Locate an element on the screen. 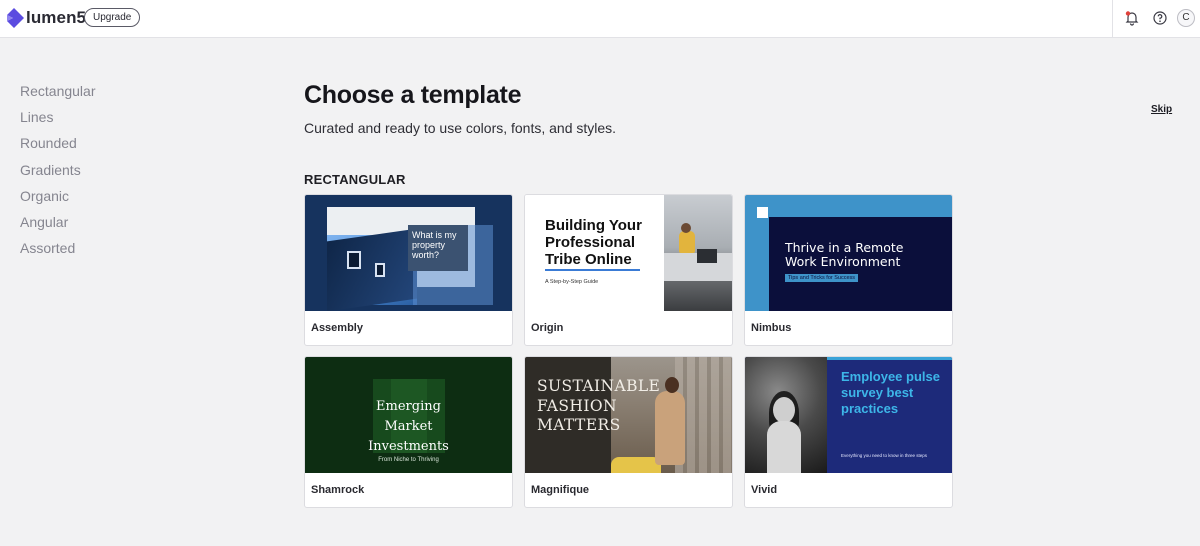 The image size is (1200, 546). top-bar: lumen5 Upgrade C is located at coordinates (600, 19).